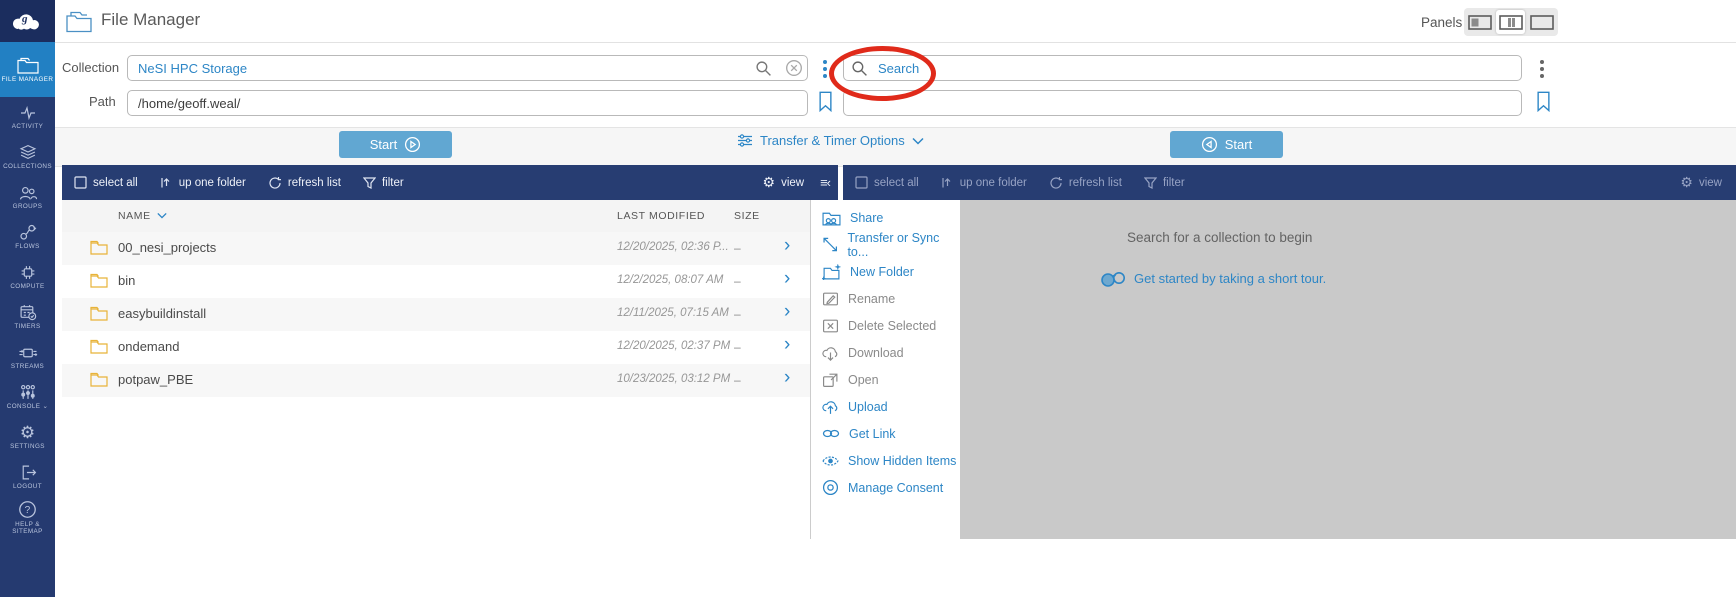 The image size is (1736, 597). I want to click on chevron-down-icon: ⌄, so click(45, 406).